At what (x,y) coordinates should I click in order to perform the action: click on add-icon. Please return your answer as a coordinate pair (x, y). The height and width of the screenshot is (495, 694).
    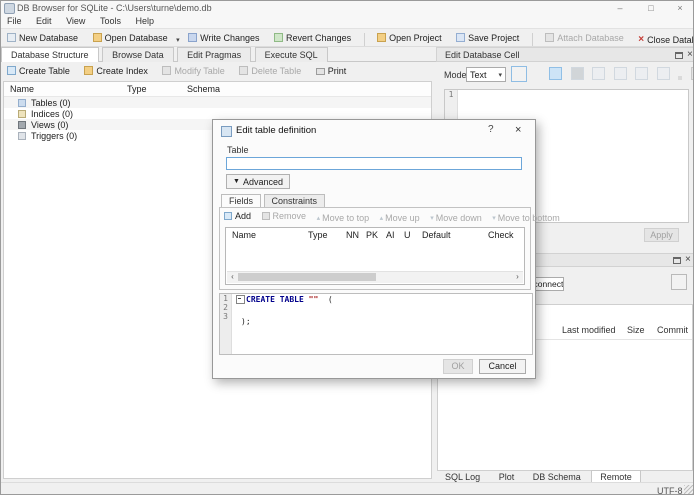
    Looking at the image, I should click on (228, 216).